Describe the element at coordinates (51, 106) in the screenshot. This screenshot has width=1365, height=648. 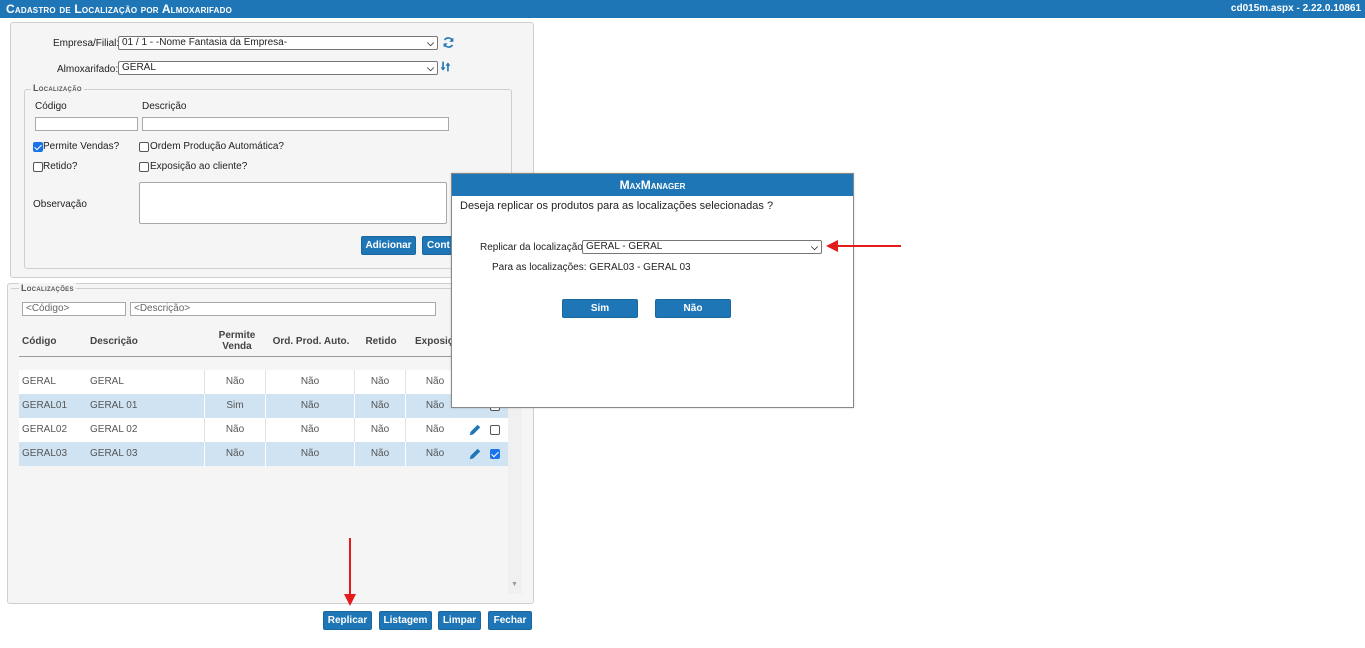
I see `codigo-label: Código` at that location.